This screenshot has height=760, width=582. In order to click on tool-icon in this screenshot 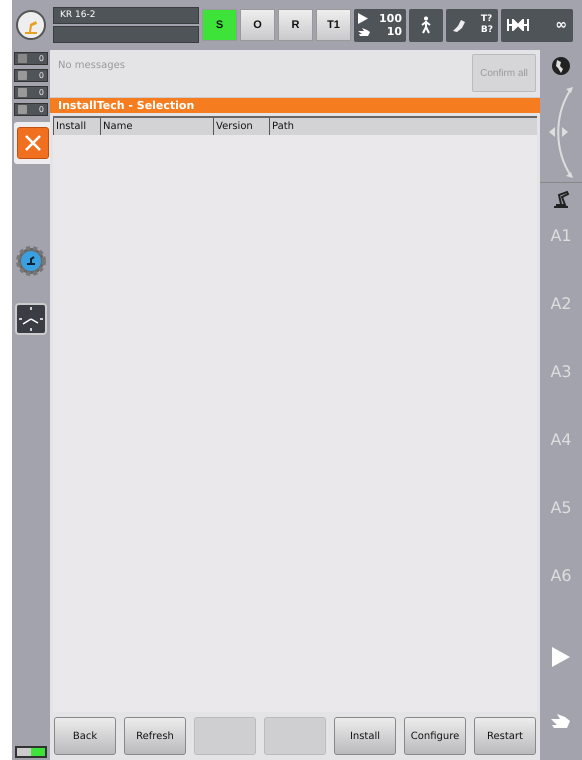, I will do `click(459, 25)`.